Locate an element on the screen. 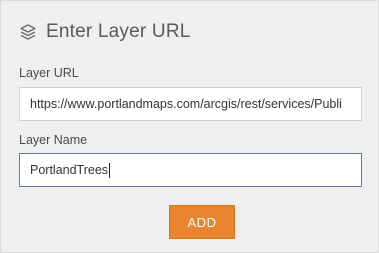  layer-name-value: PortlandTrees is located at coordinates (69, 170).